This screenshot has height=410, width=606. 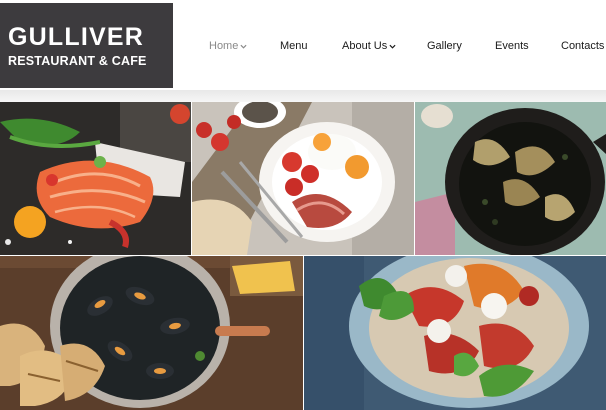 I want to click on salmon-dish-photo, so click(x=95, y=178).